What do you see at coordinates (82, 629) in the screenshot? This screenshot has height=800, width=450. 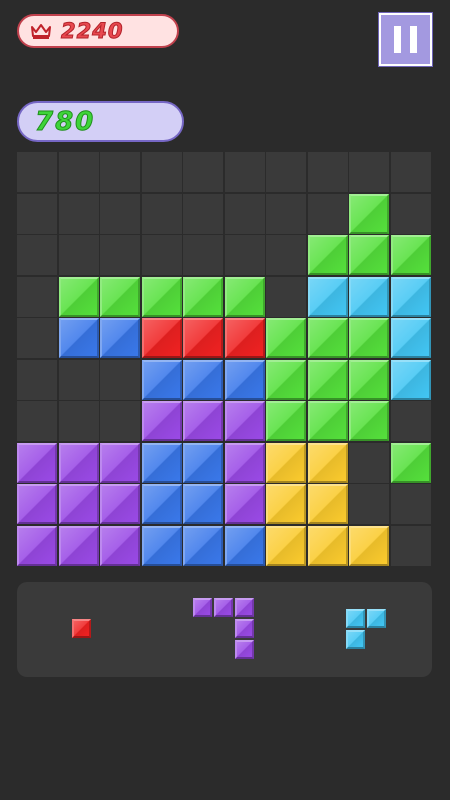 I see `tray-piece-red` at bounding box center [82, 629].